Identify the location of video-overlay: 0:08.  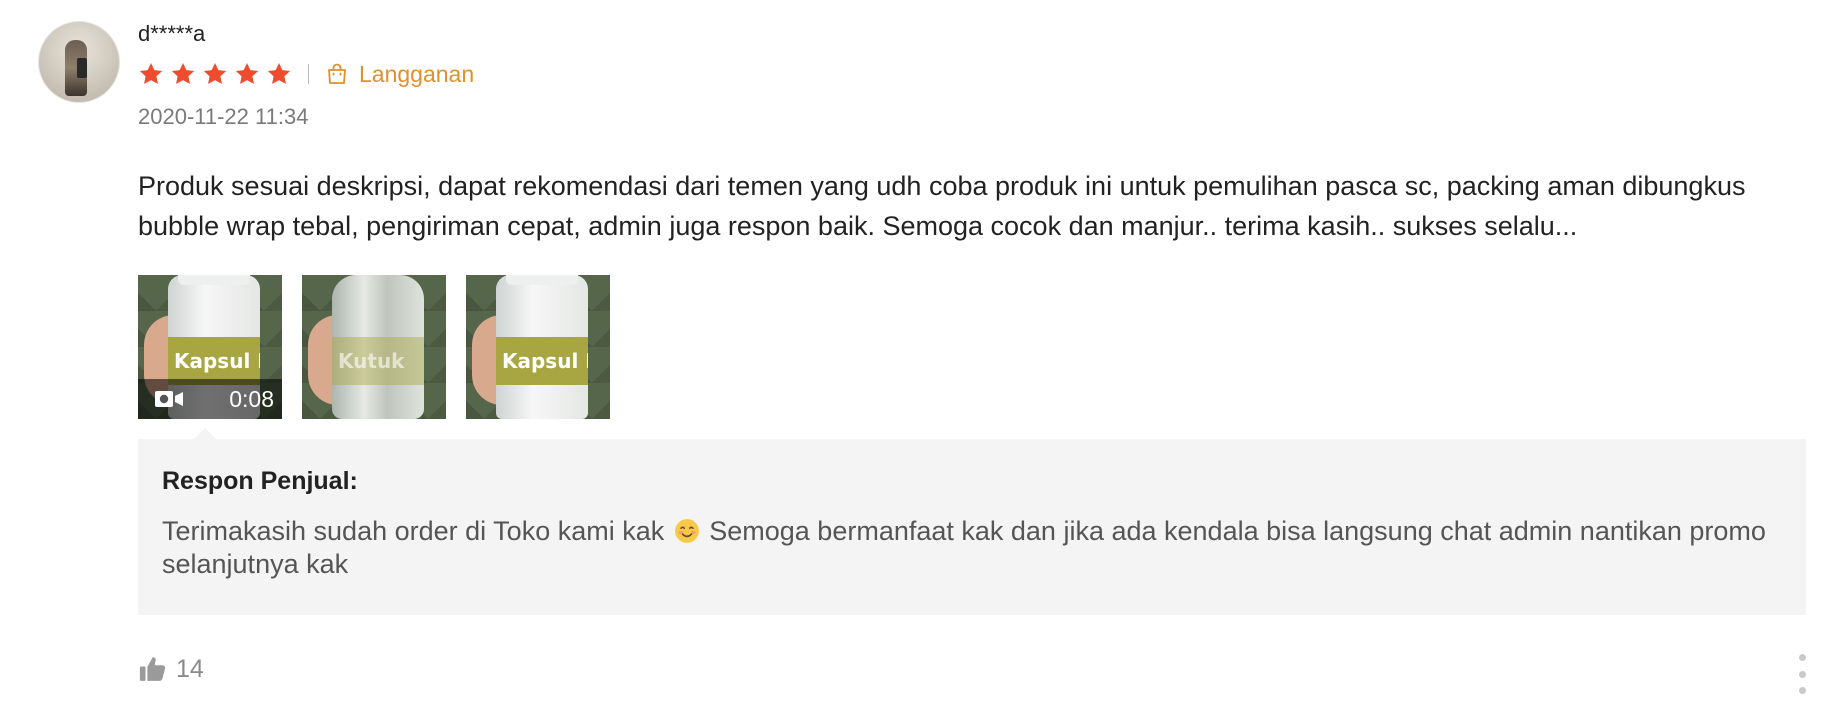
(210, 399).